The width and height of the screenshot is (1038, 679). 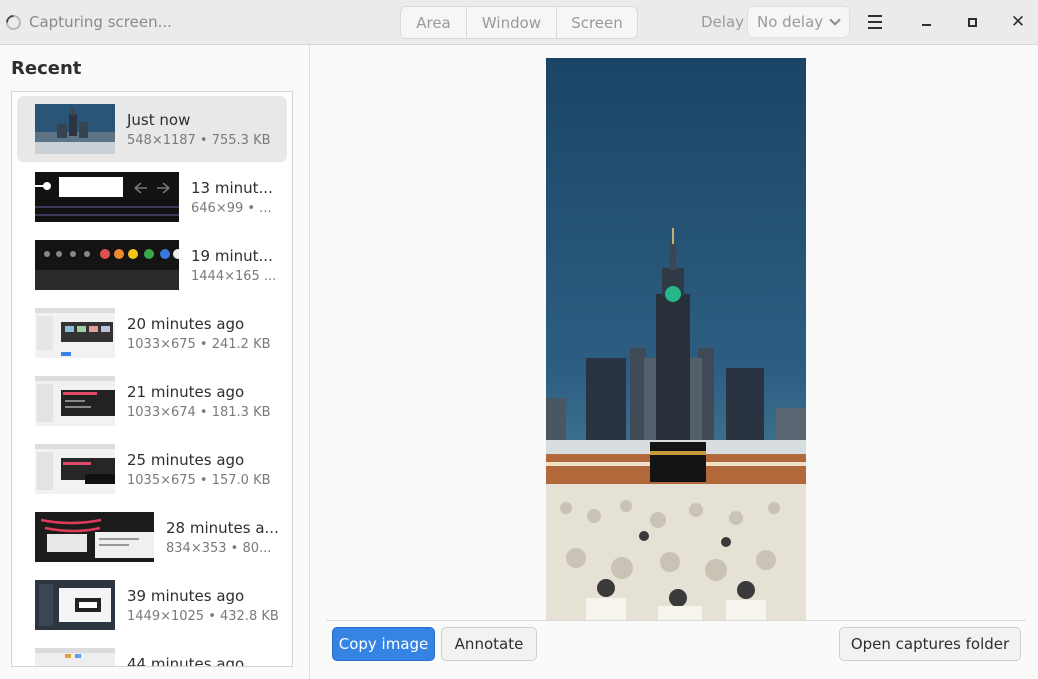 What do you see at coordinates (835, 20) in the screenshot?
I see `chevron-down-icon` at bounding box center [835, 20].